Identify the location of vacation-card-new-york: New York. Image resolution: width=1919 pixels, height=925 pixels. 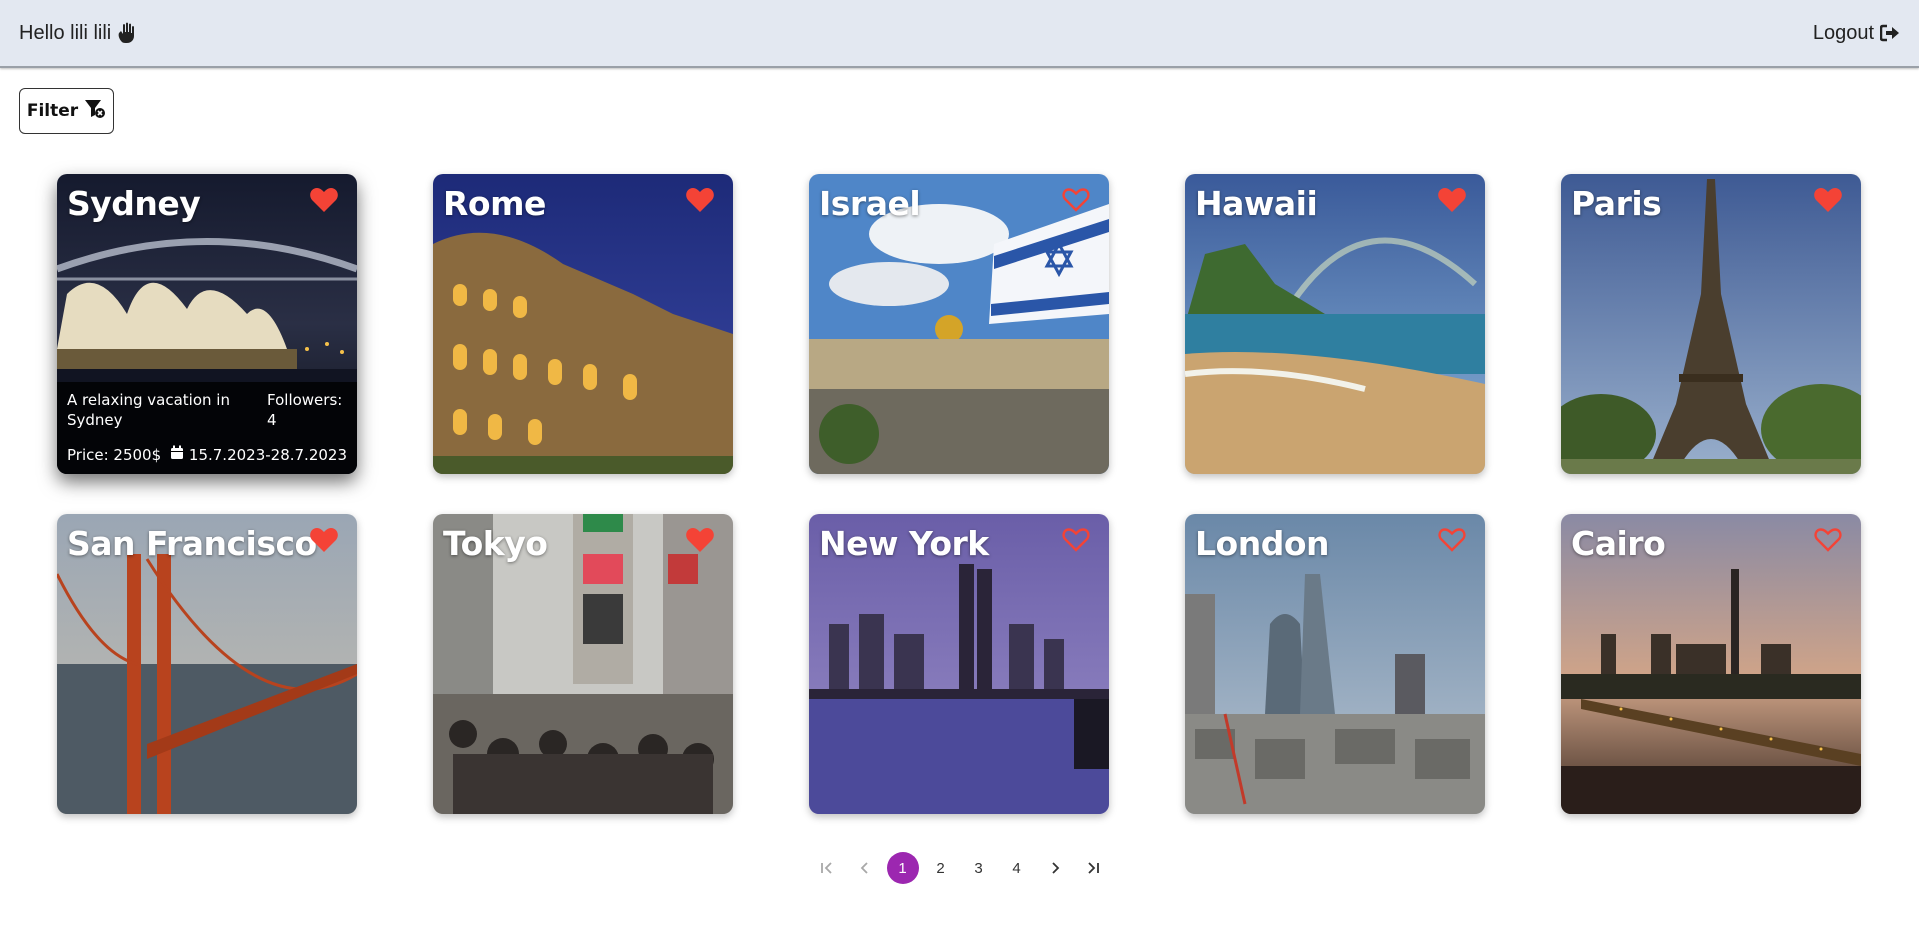
(959, 664).